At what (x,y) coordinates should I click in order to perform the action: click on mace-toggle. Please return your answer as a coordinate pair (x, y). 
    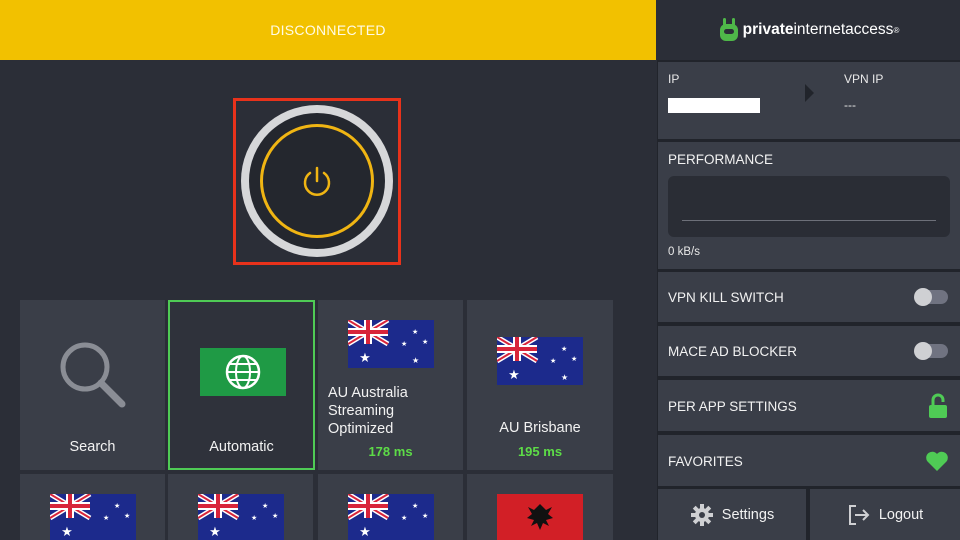
    Looking at the image, I should click on (931, 351).